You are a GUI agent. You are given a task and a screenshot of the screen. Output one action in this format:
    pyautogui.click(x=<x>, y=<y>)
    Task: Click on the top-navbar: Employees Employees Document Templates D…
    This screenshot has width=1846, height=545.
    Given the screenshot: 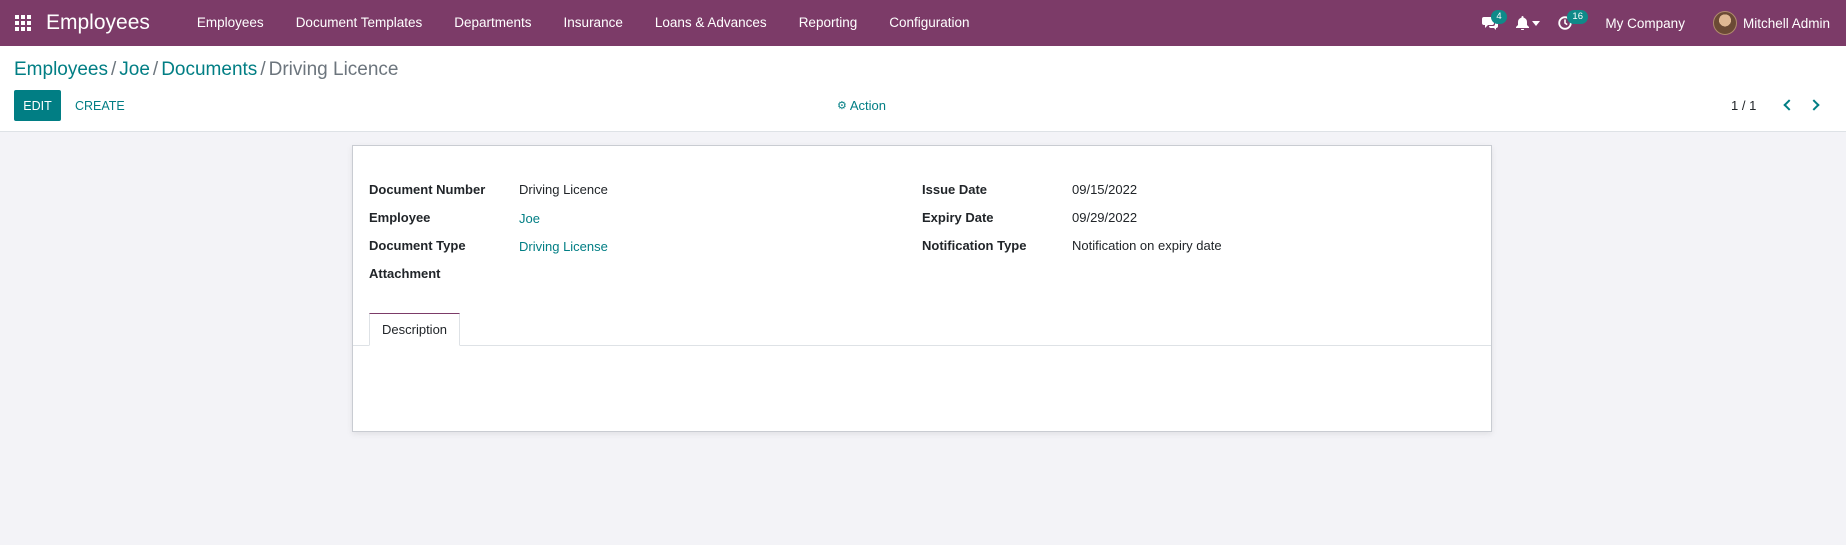 What is the action you would take?
    pyautogui.click(x=923, y=23)
    